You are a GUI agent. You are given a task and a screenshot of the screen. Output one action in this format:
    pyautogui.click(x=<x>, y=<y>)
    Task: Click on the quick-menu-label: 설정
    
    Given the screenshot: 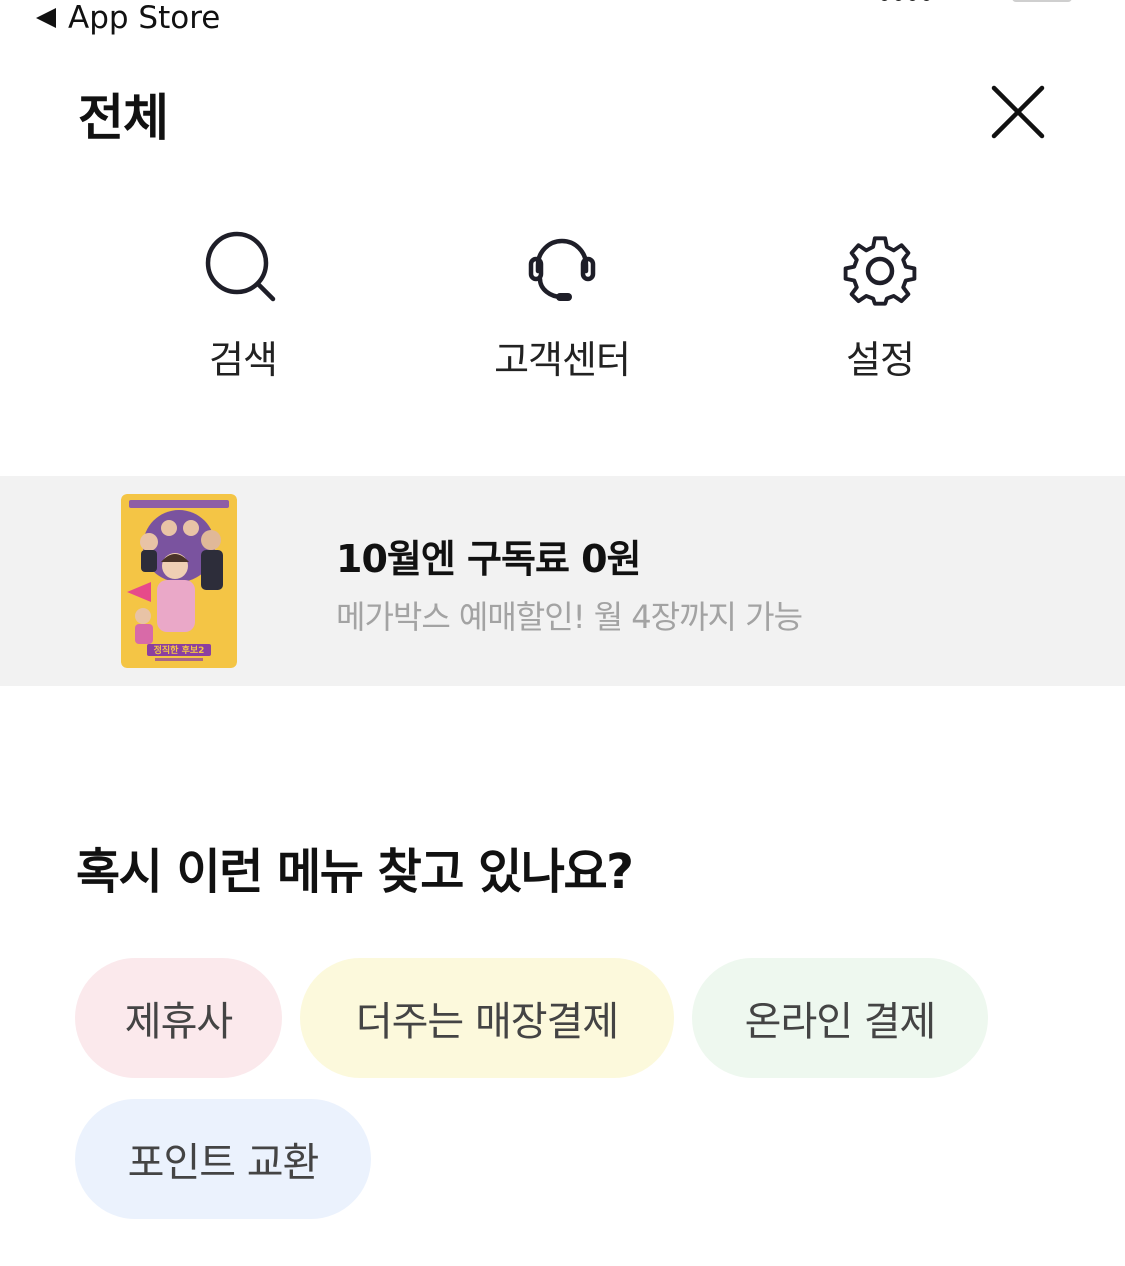 What is the action you would take?
    pyautogui.click(x=880, y=360)
    